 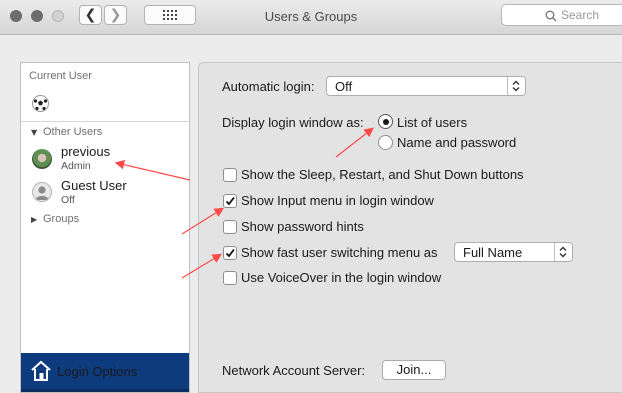 What do you see at coordinates (34, 132) in the screenshot?
I see `disclosure-open-icon: ▼` at bounding box center [34, 132].